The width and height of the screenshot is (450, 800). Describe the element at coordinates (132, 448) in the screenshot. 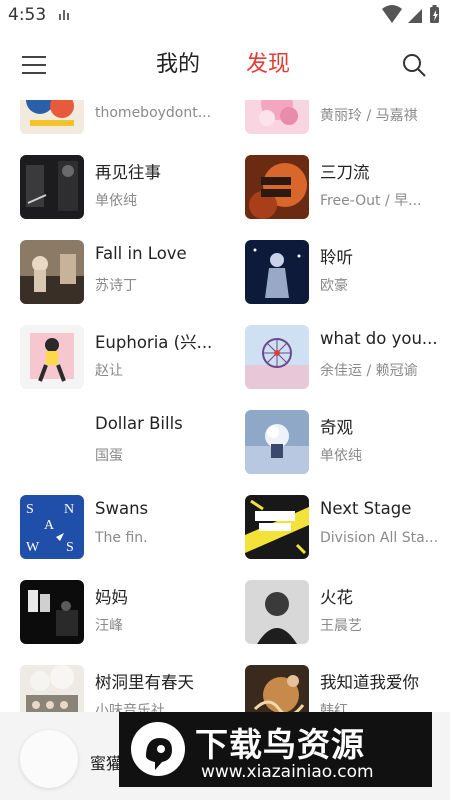

I see `song-card: Dollar Bills 国蛋` at that location.